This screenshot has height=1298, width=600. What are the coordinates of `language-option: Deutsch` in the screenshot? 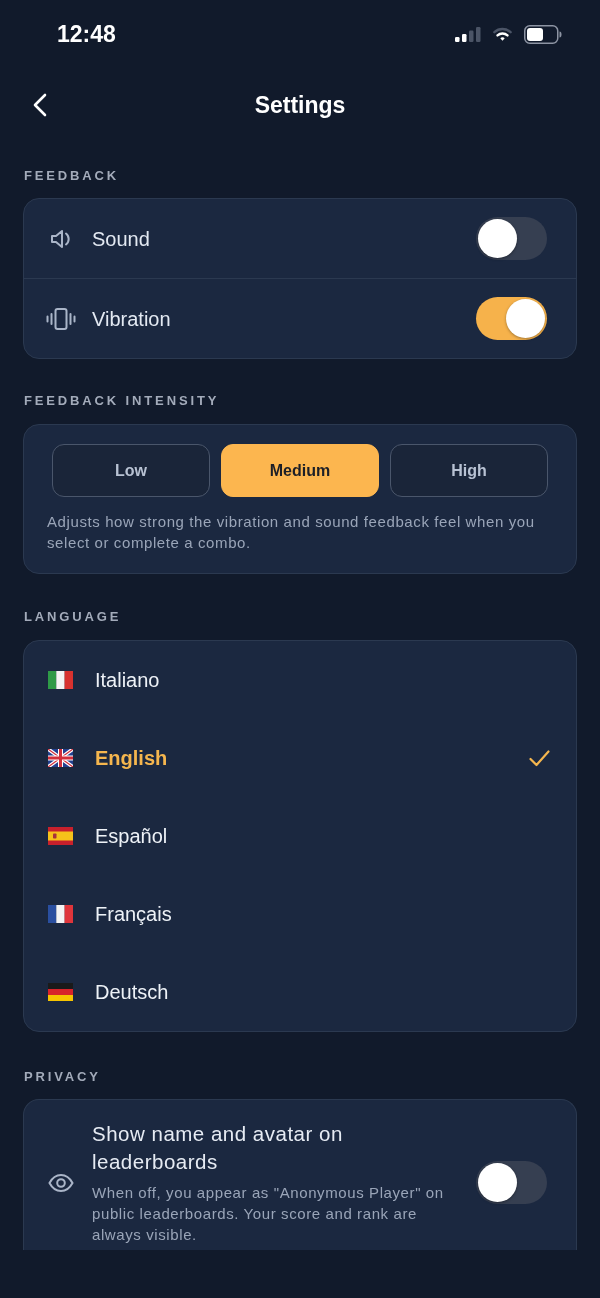 It's located at (132, 992).